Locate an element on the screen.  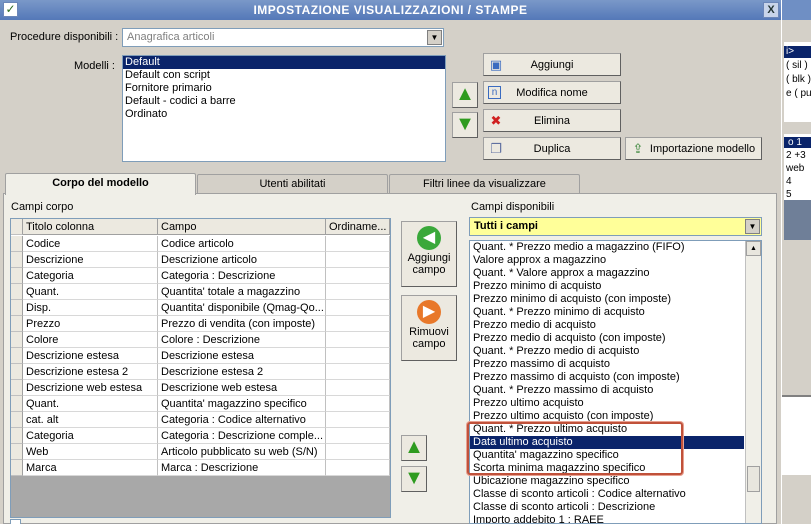
close-icon: X is located at coordinates (771, 10).